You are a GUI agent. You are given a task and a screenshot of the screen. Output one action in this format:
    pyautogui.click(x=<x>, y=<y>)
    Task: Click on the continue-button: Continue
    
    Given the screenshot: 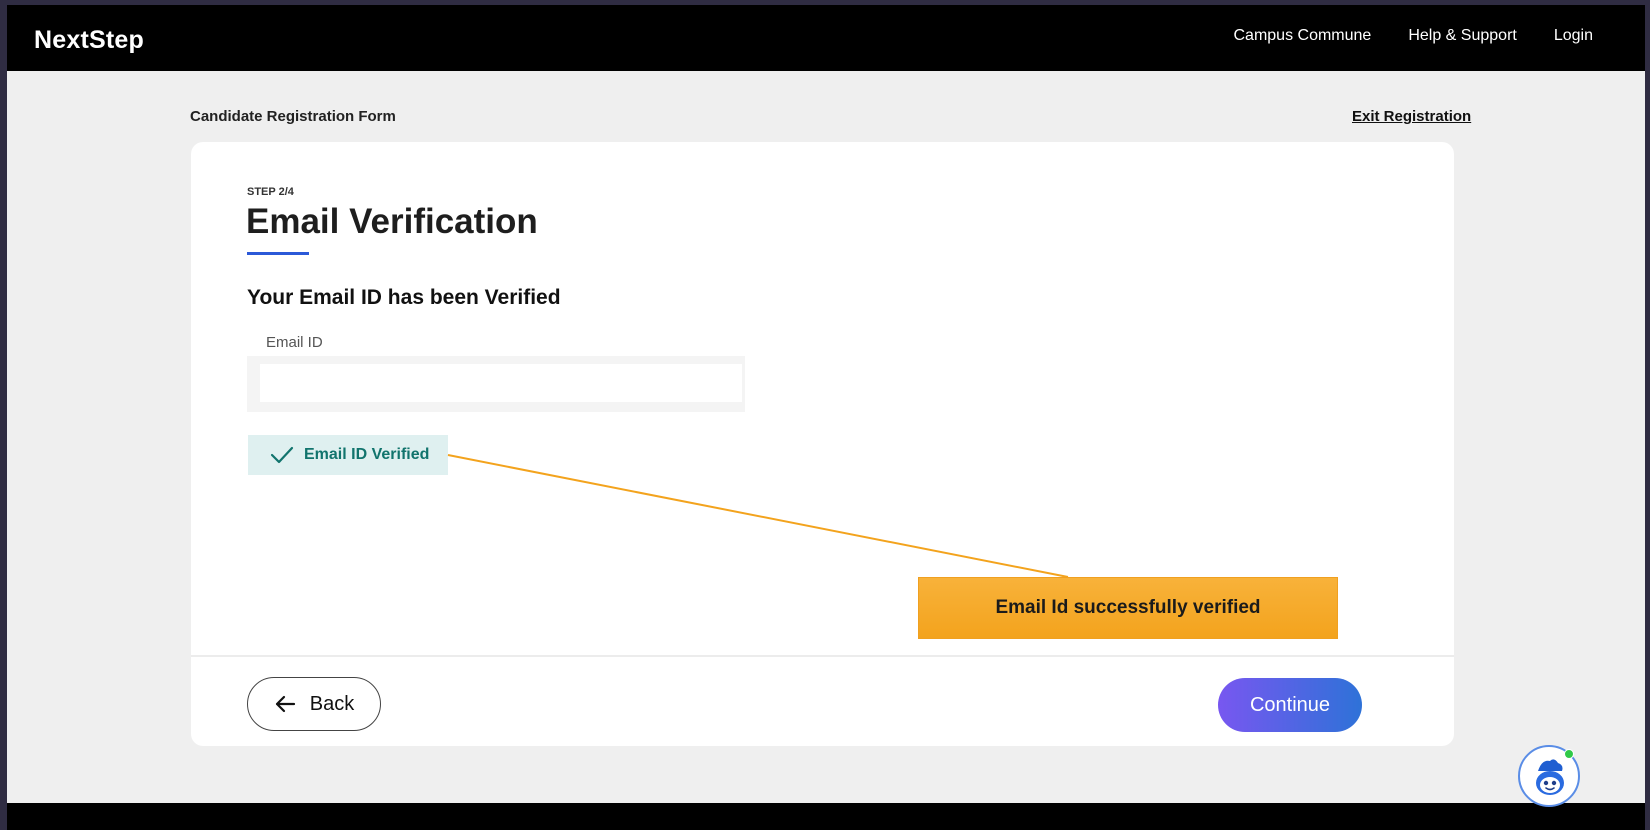 What is the action you would take?
    pyautogui.click(x=1290, y=705)
    